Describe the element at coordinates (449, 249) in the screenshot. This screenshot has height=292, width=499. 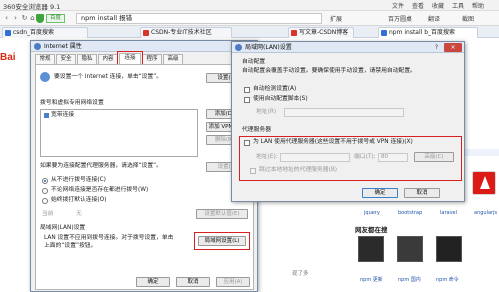
I see `npm-cmd-thumb` at that location.